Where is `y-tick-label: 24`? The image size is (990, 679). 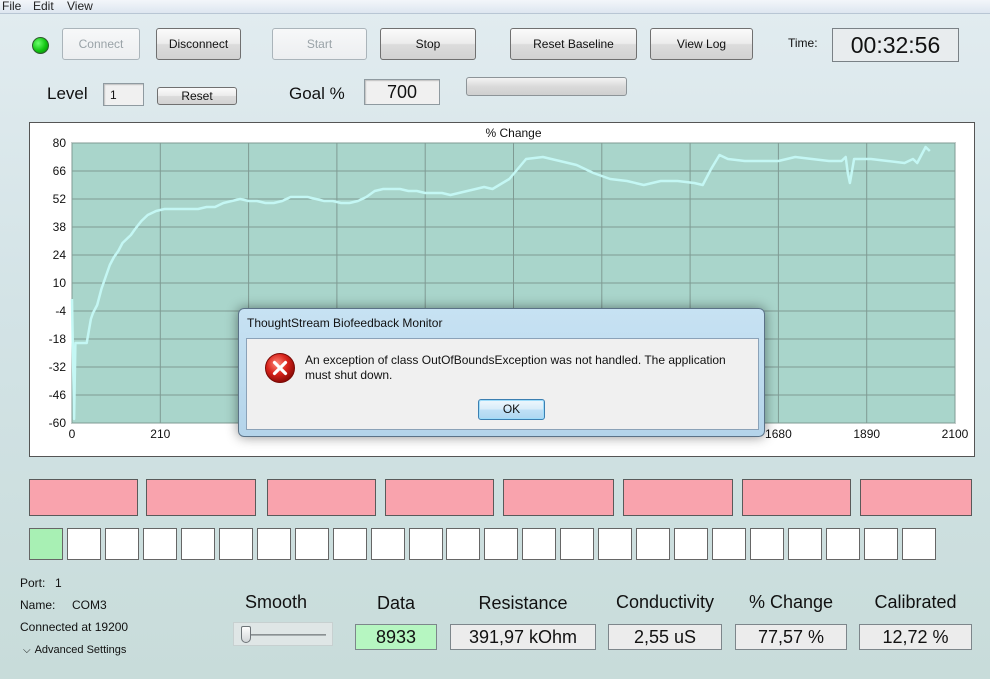
y-tick-label: 24 is located at coordinates (60, 255).